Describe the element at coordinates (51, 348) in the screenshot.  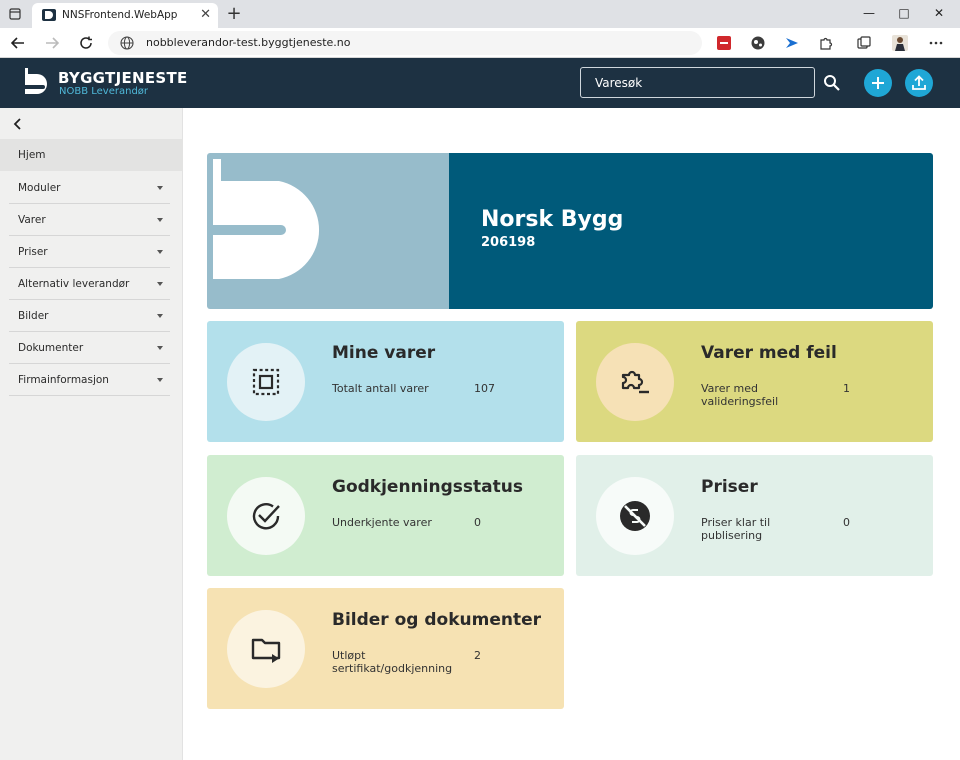
I see `sidebar-item-label: Dokumenter` at that location.